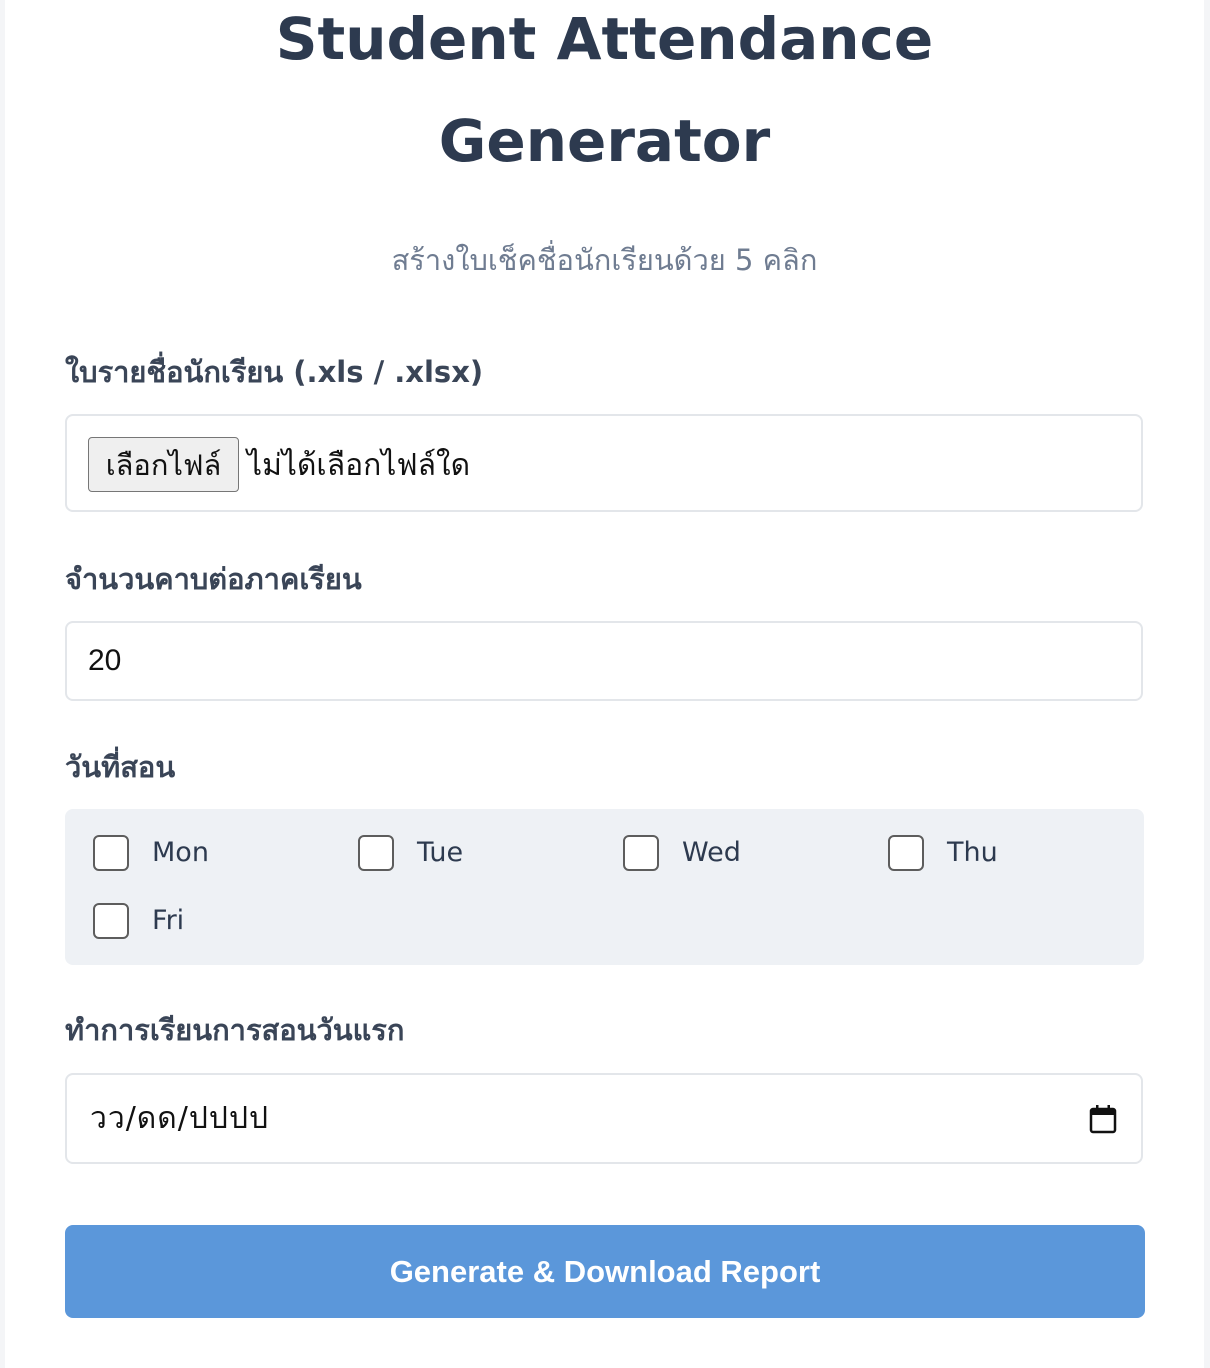  What do you see at coordinates (274, 372) in the screenshot?
I see `file-field-label: ใบรายชื่อนักเรียน (.xls / .xlsx)` at bounding box center [274, 372].